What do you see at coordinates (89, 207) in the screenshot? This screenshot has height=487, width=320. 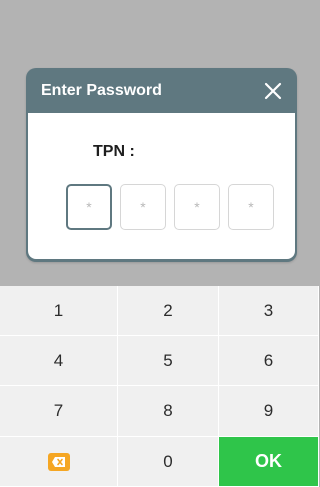 I see `pin-digit-1: *` at bounding box center [89, 207].